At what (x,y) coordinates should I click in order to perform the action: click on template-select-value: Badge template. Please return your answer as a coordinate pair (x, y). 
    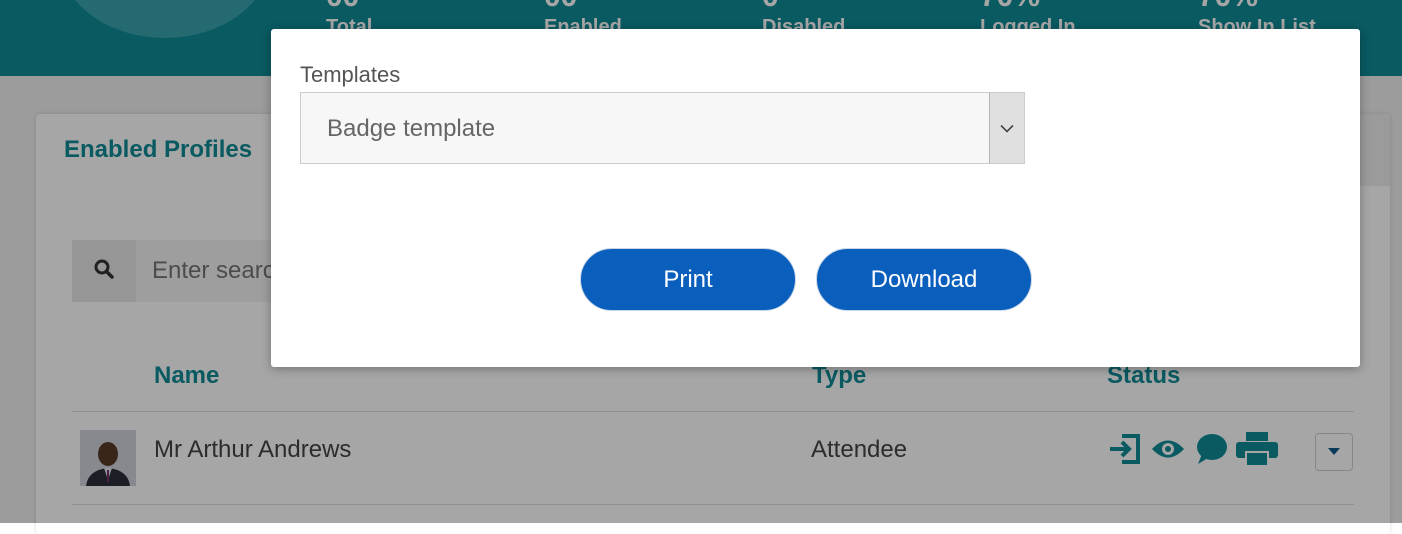
    Looking at the image, I should click on (411, 128).